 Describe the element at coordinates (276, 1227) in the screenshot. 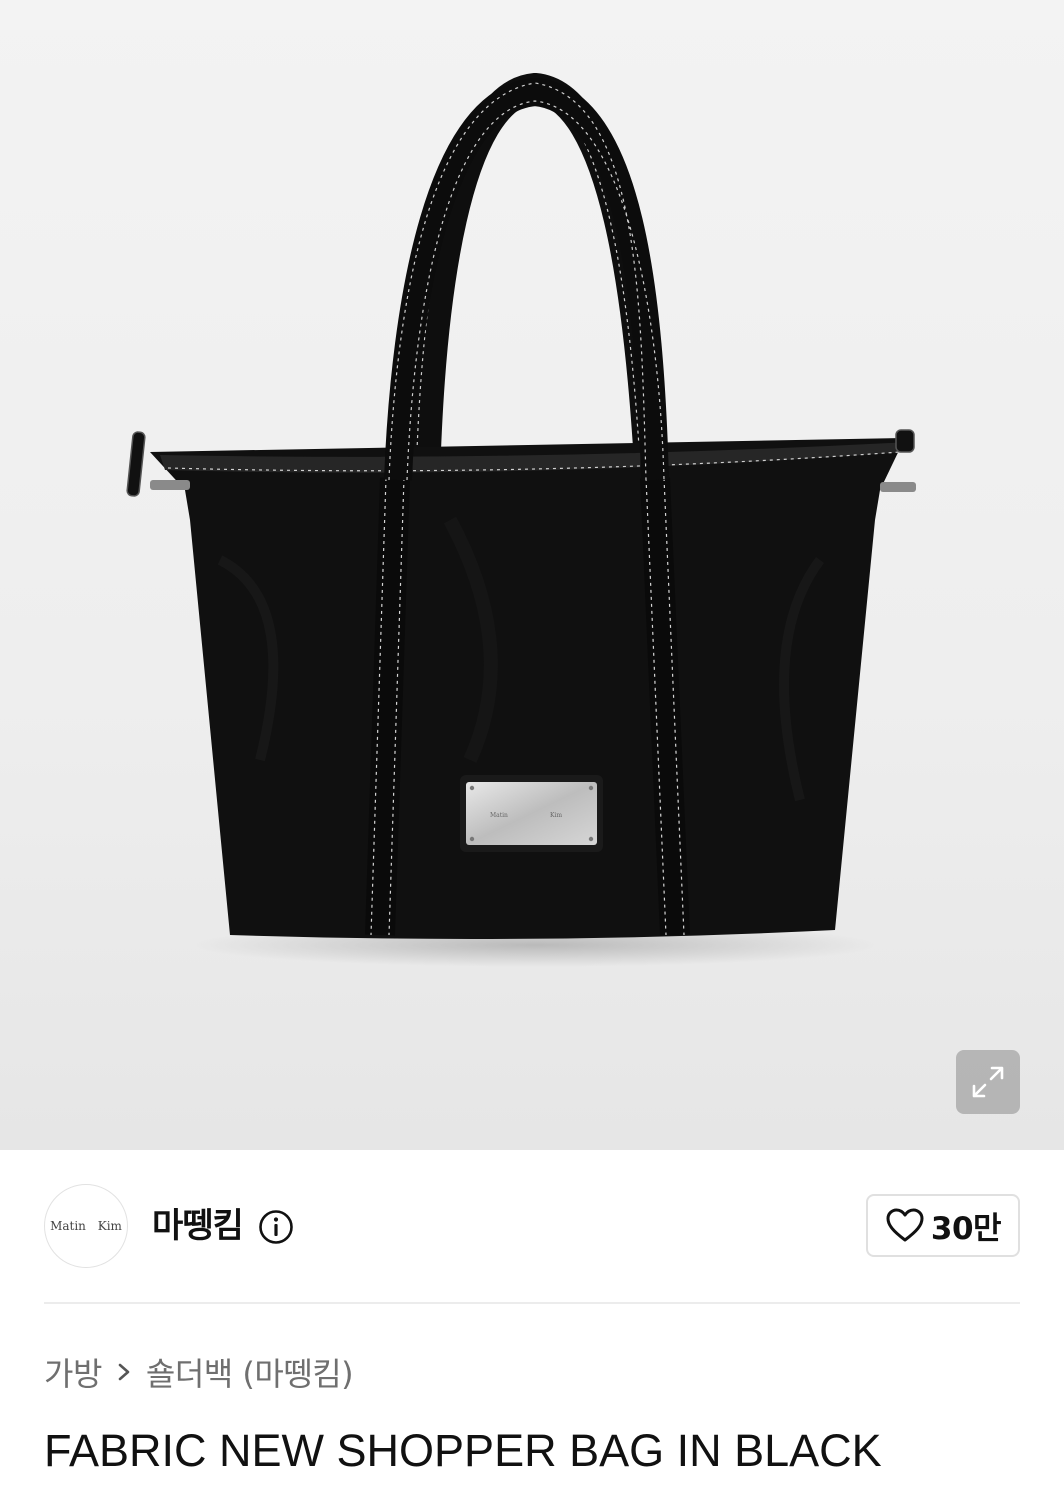

I see `info-icon` at that location.